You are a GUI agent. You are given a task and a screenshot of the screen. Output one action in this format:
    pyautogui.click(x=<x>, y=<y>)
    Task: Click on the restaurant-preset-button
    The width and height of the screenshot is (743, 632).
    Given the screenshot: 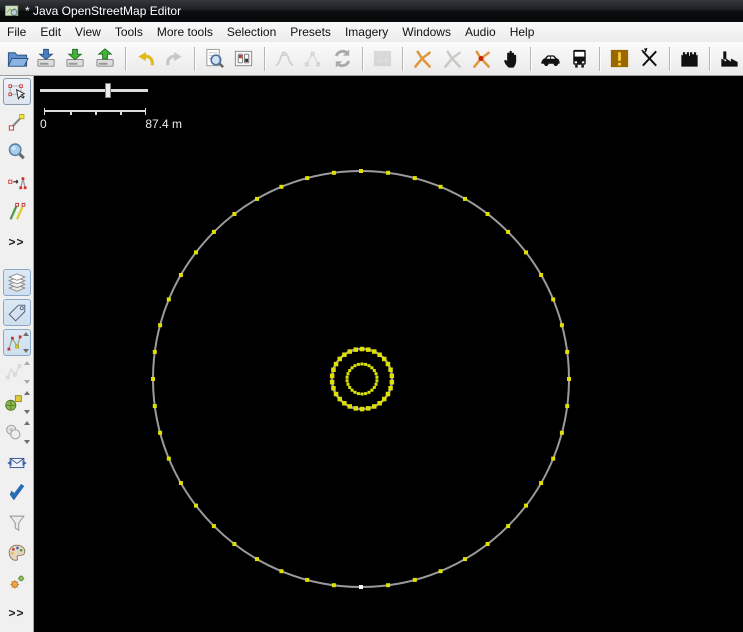 What is the action you would take?
    pyautogui.click(x=649, y=59)
    